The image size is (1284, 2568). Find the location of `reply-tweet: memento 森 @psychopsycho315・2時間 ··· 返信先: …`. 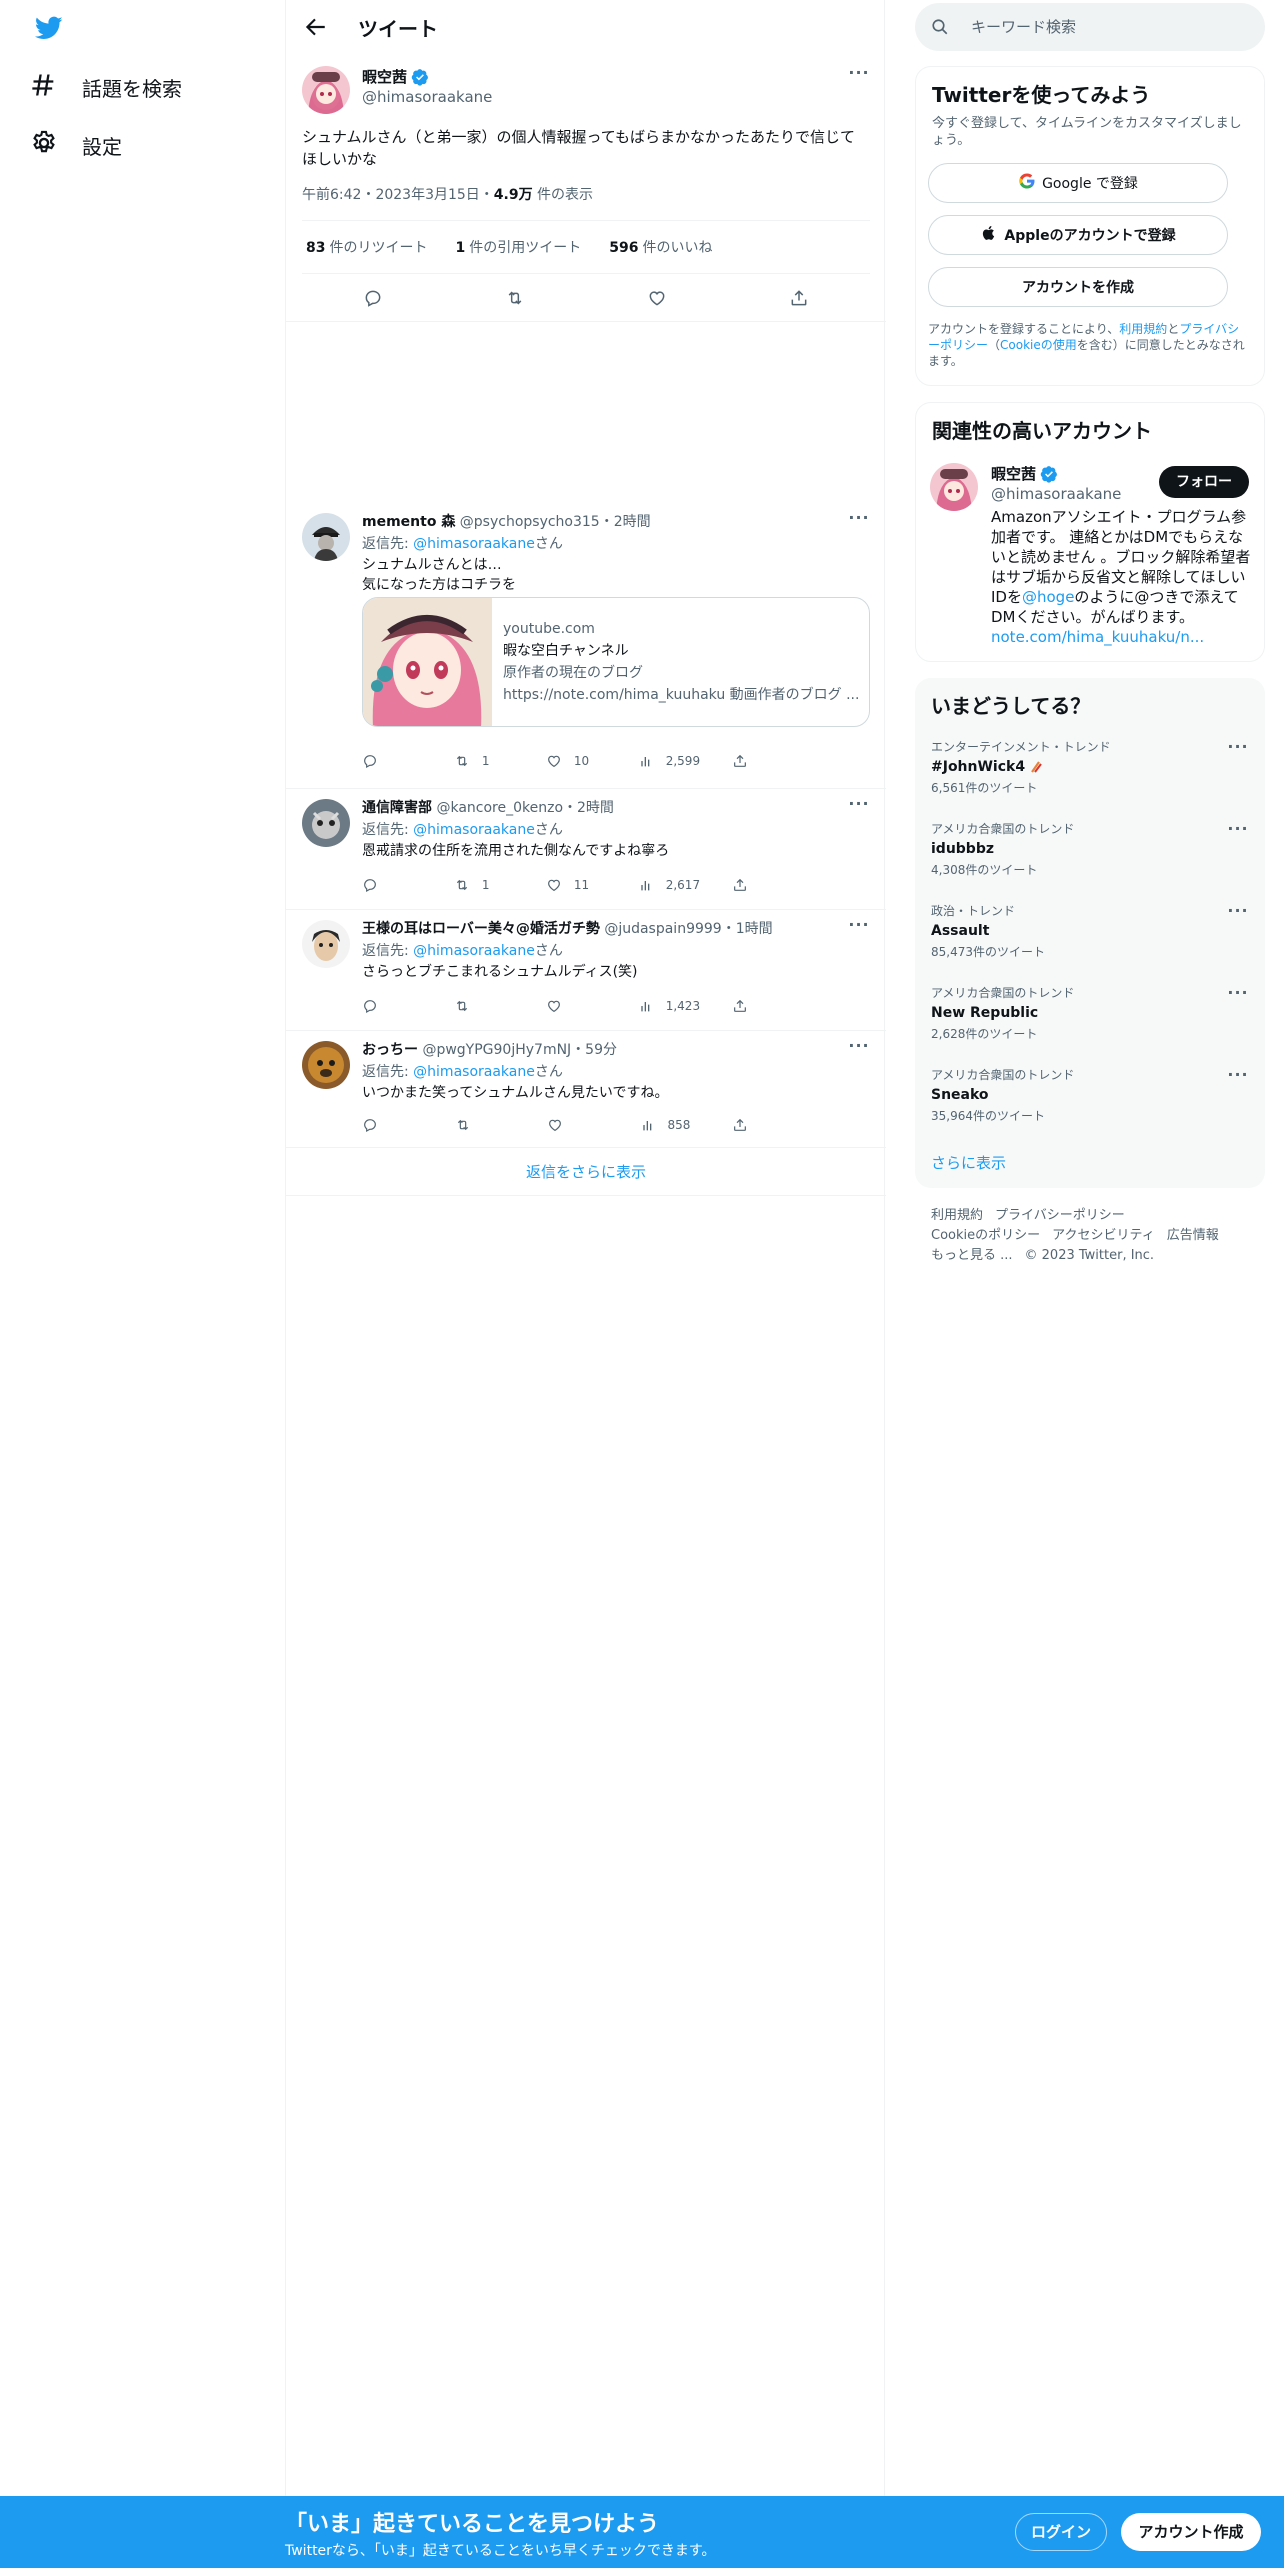

reply-tweet: memento 森 @psychopsycho315・2時間 ··· 返信先: … is located at coordinates (586, 646).